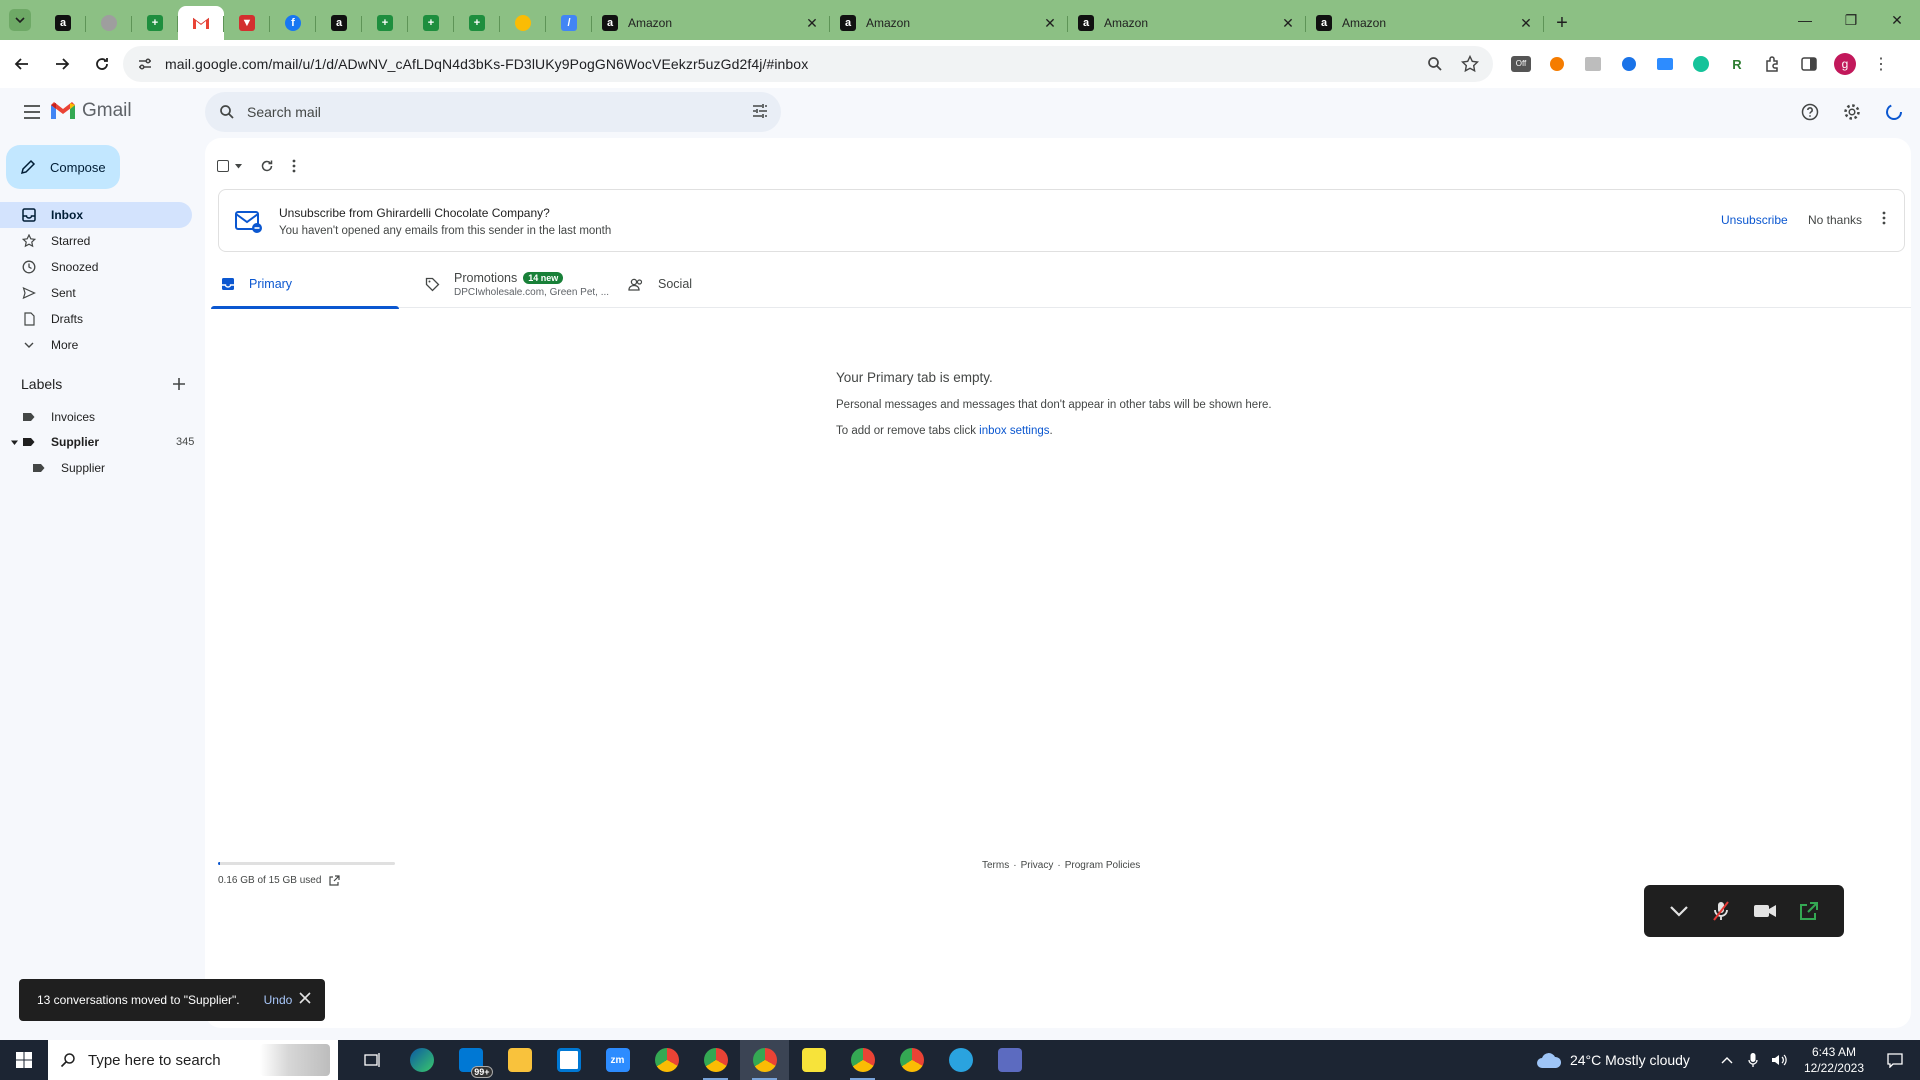  What do you see at coordinates (145, 64) in the screenshot?
I see `site-settings-icon` at bounding box center [145, 64].